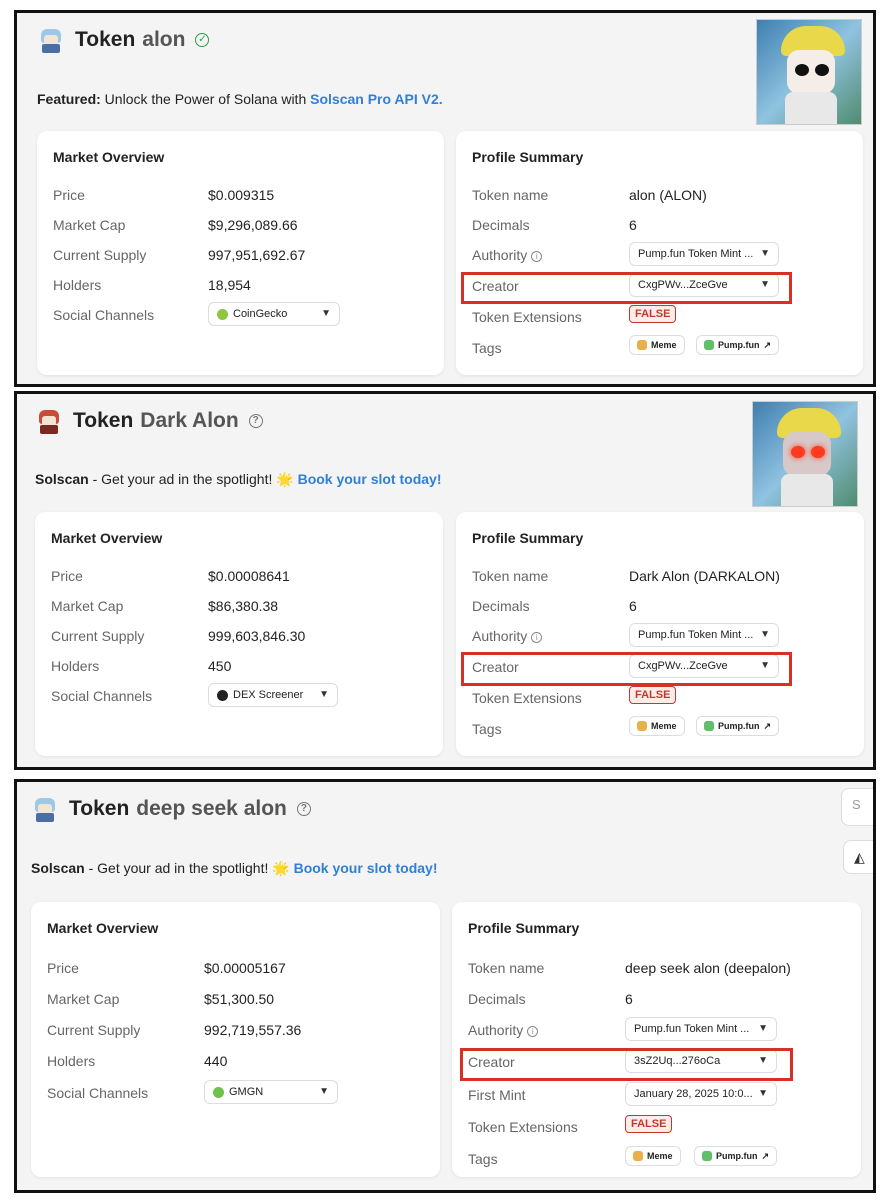 Image resolution: width=884 pixels, height=1200 pixels. I want to click on token-name: alon, so click(164, 39).